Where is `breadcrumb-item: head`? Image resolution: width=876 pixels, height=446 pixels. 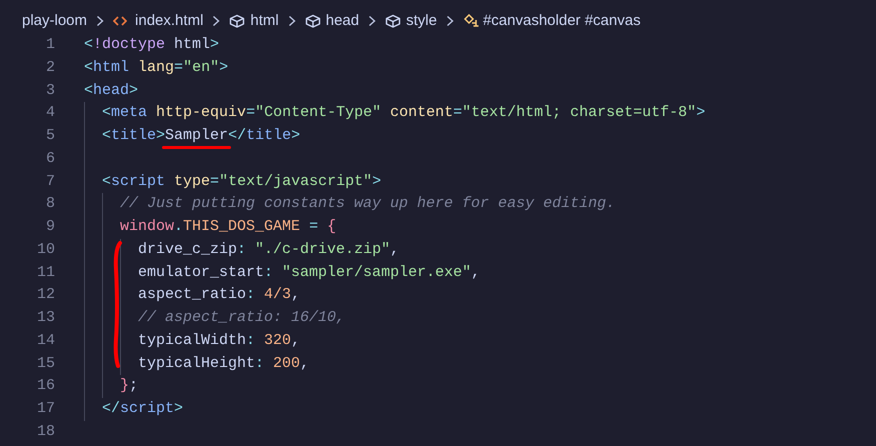 breadcrumb-item: head is located at coordinates (343, 21).